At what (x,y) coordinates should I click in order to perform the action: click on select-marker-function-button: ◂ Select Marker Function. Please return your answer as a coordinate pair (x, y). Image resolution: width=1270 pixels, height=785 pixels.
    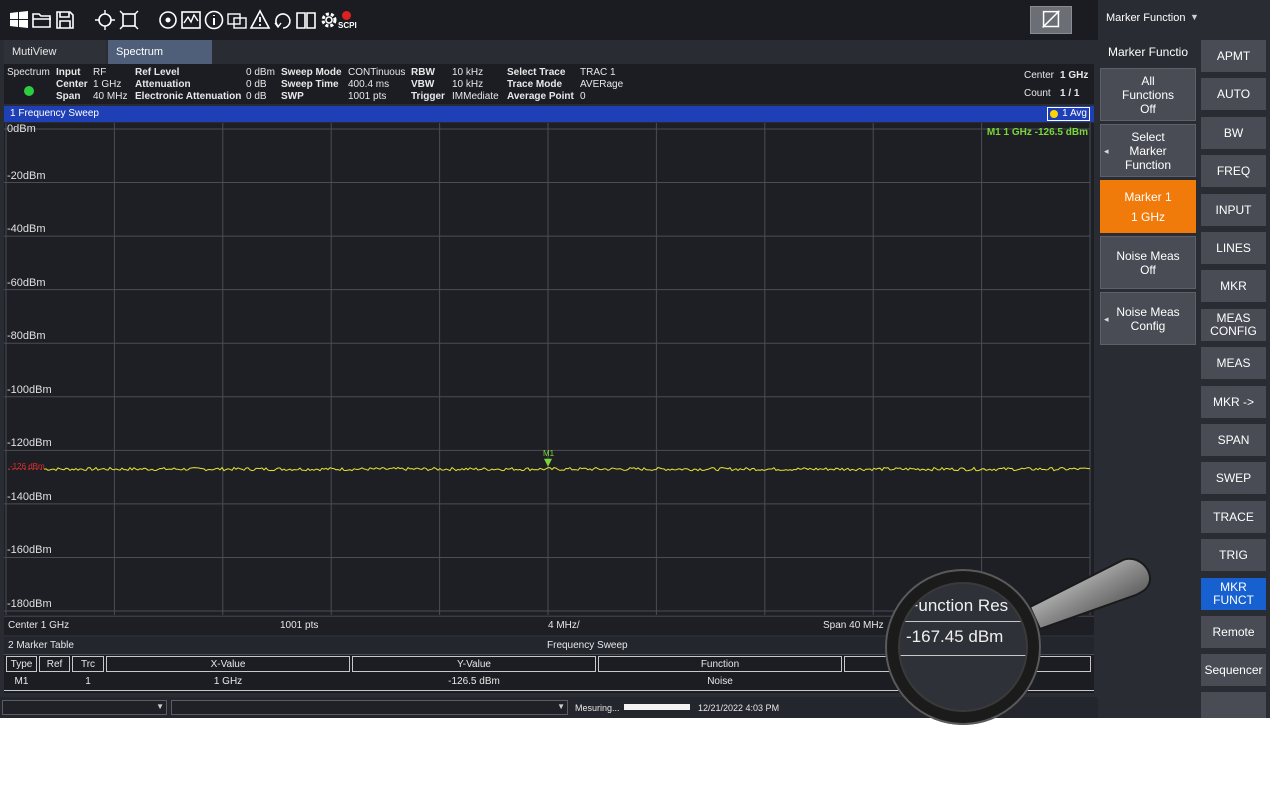
    Looking at the image, I should click on (1148, 150).